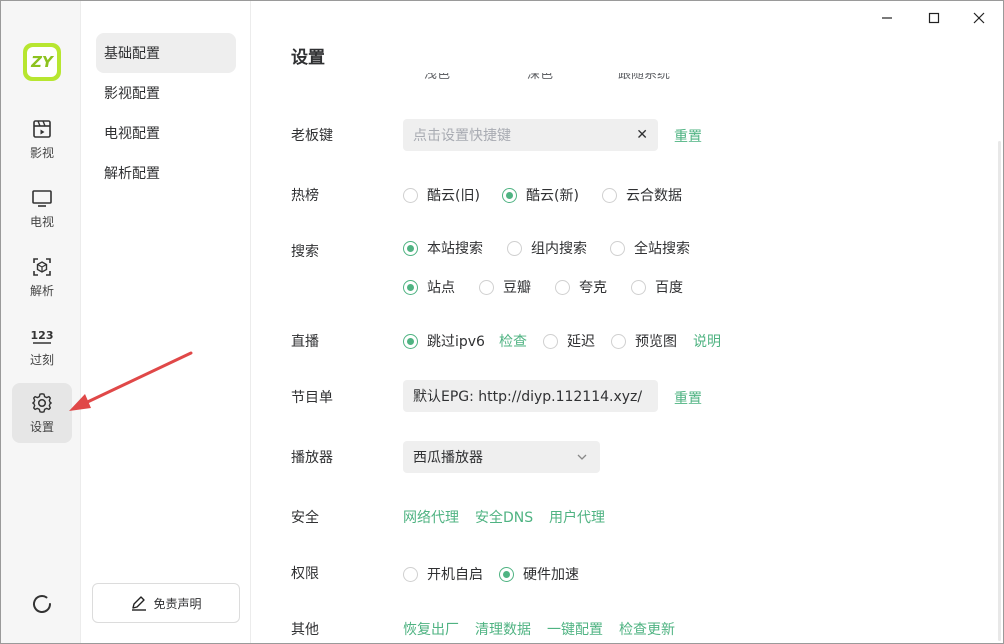 The width and height of the screenshot is (1004, 644). I want to click on search-scope-all: 全站搜索, so click(650, 248).